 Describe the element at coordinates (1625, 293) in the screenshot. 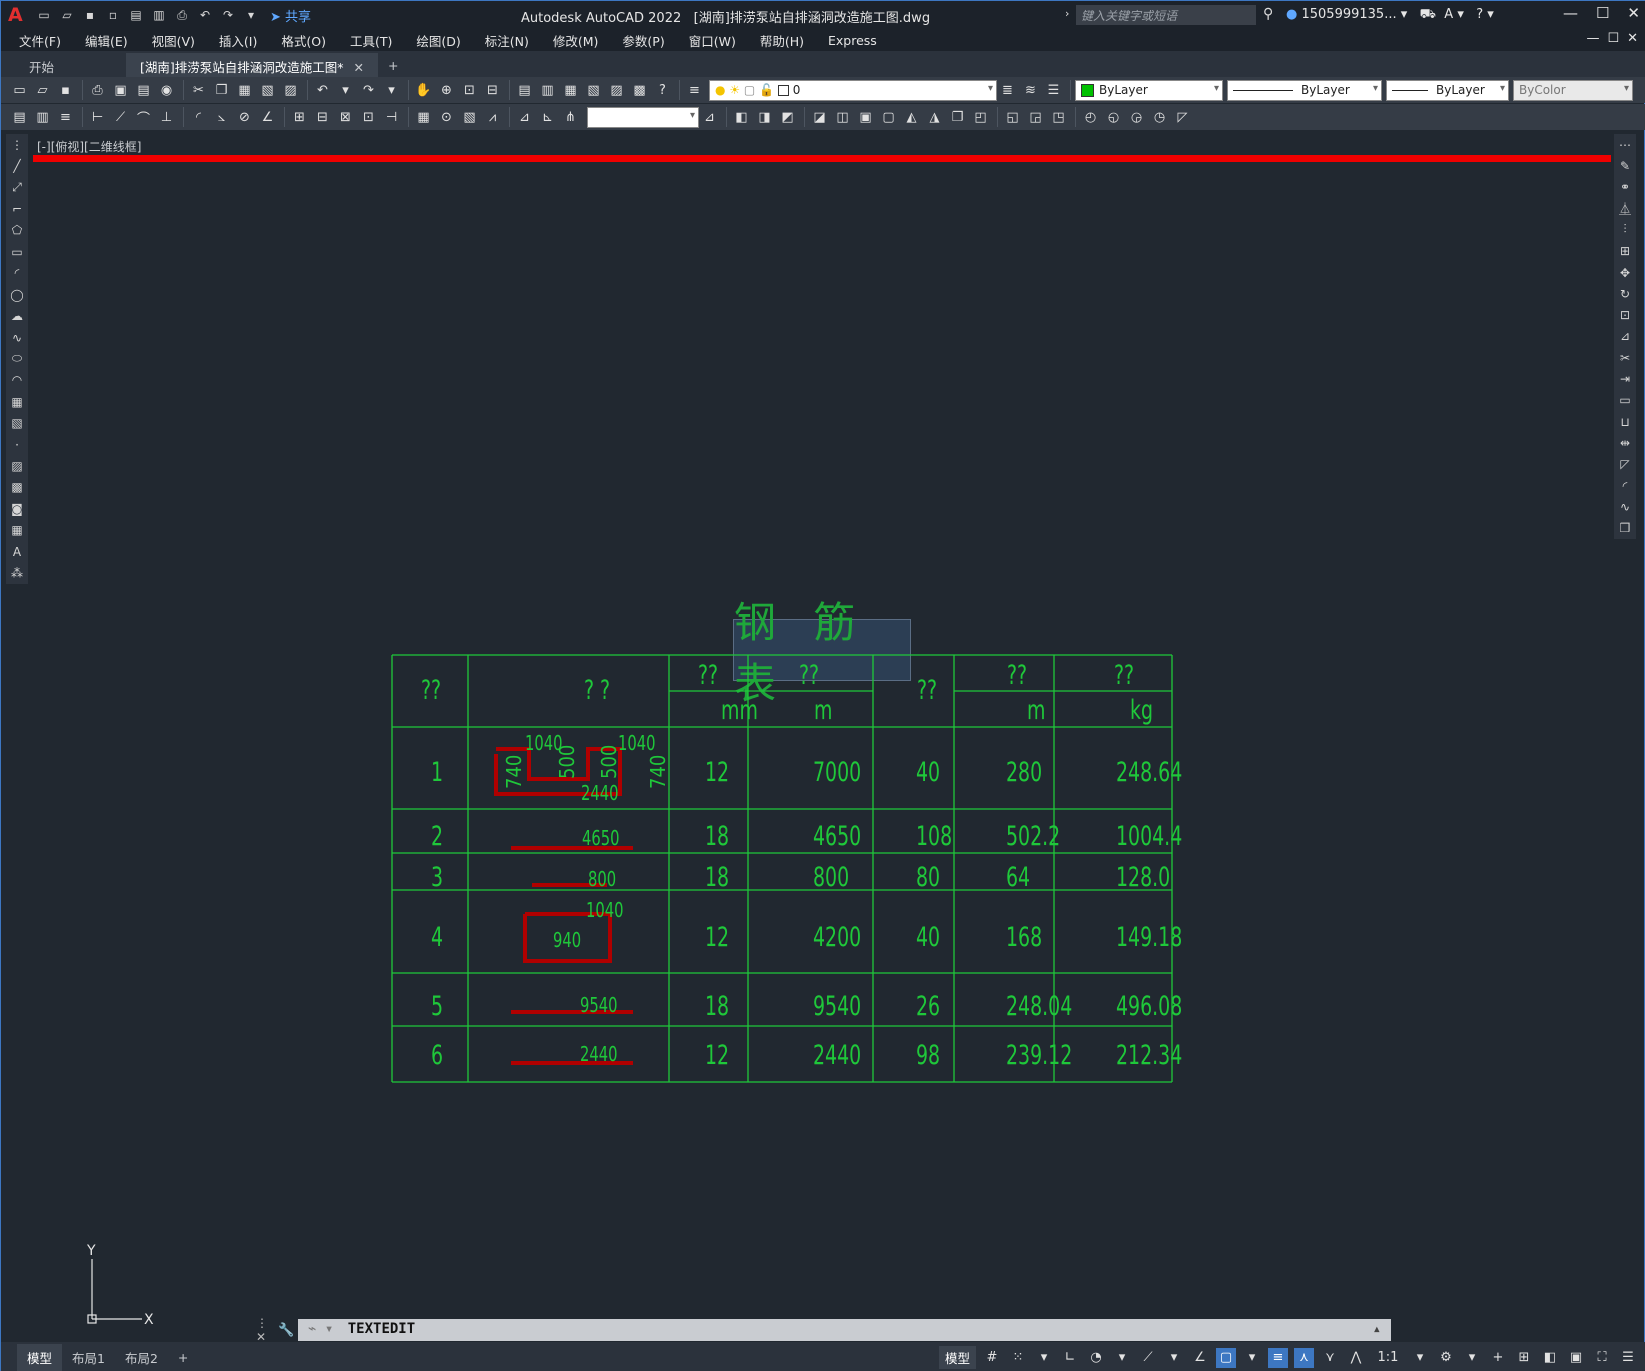

I see `rotate-icon: ↻` at that location.